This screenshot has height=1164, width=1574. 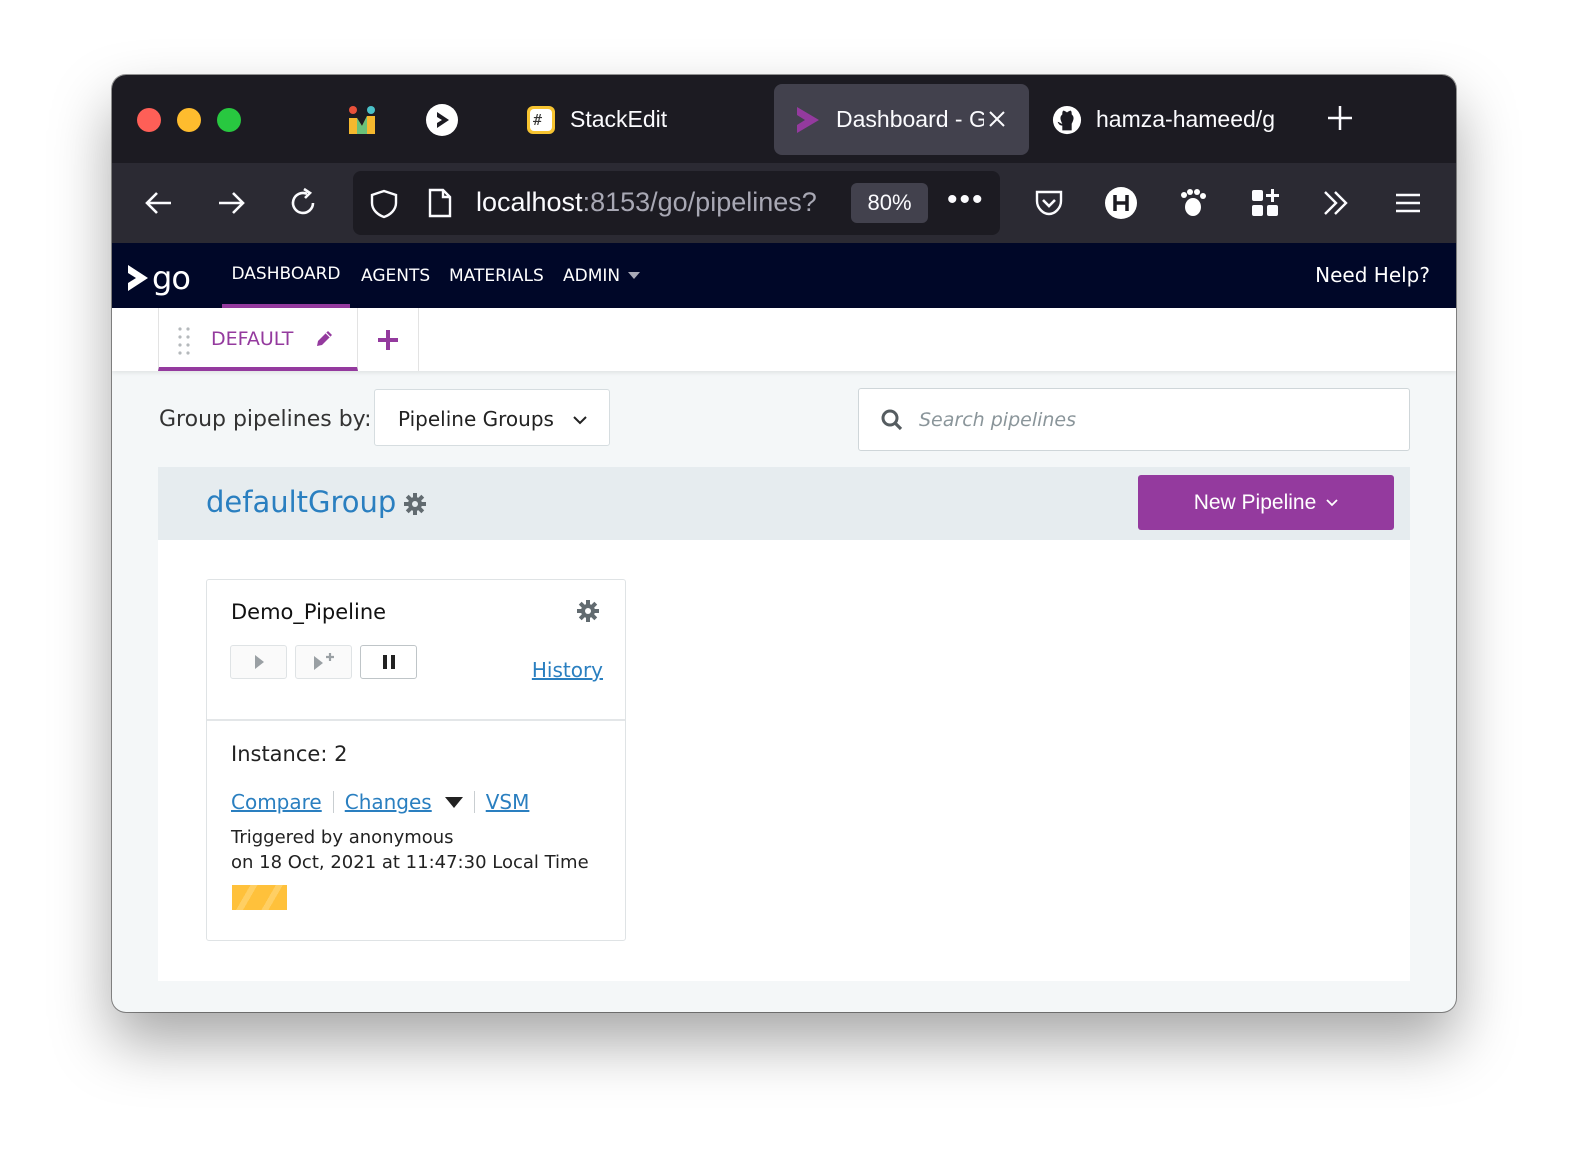 I want to click on gocd-icon, so click(x=442, y=120).